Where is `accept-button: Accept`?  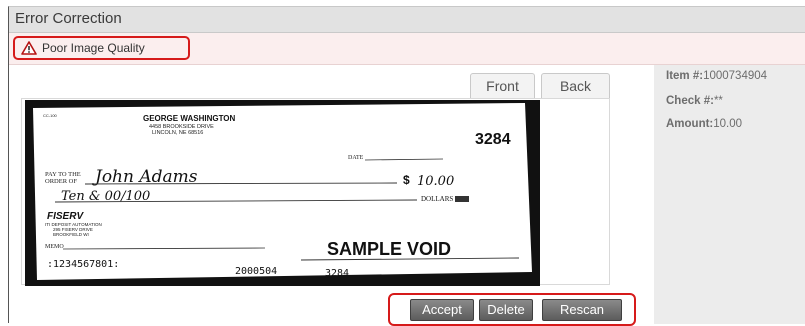
accept-button: Accept is located at coordinates (442, 310).